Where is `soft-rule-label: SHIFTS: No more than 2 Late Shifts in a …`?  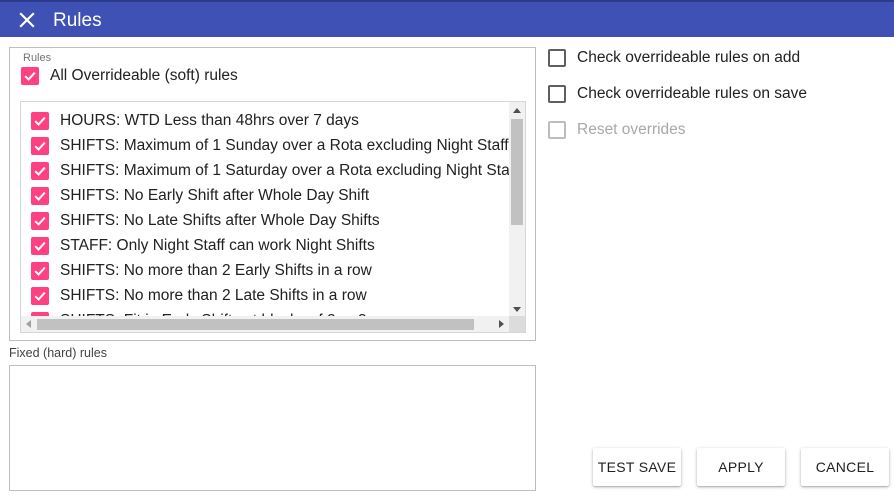 soft-rule-label: SHIFTS: No more than 2 Late Shifts in a … is located at coordinates (213, 295).